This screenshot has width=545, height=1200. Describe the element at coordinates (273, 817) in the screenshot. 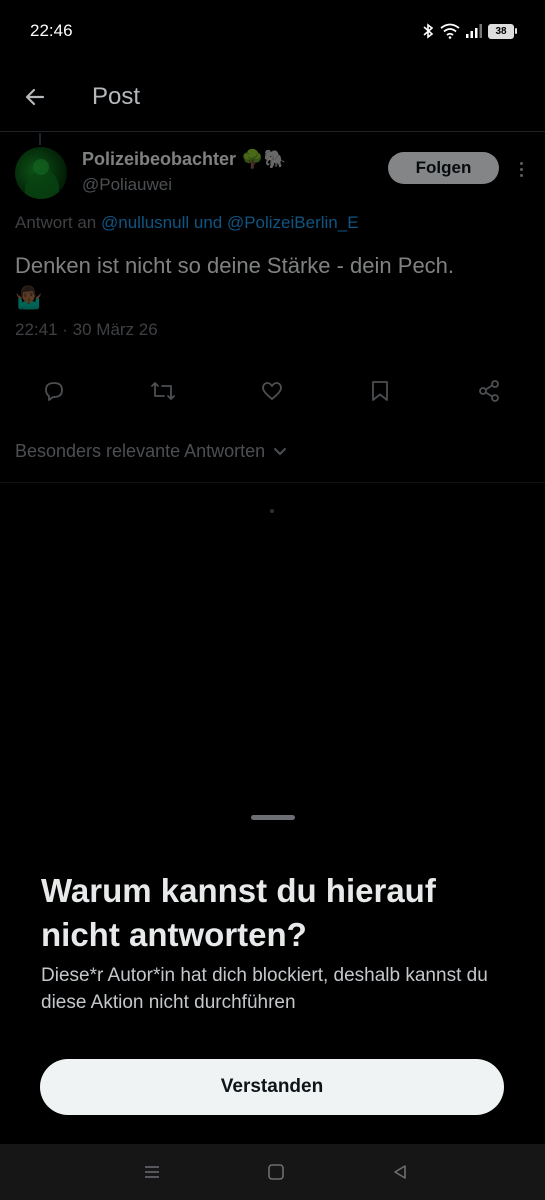

I see `sheet-drag-handle` at that location.